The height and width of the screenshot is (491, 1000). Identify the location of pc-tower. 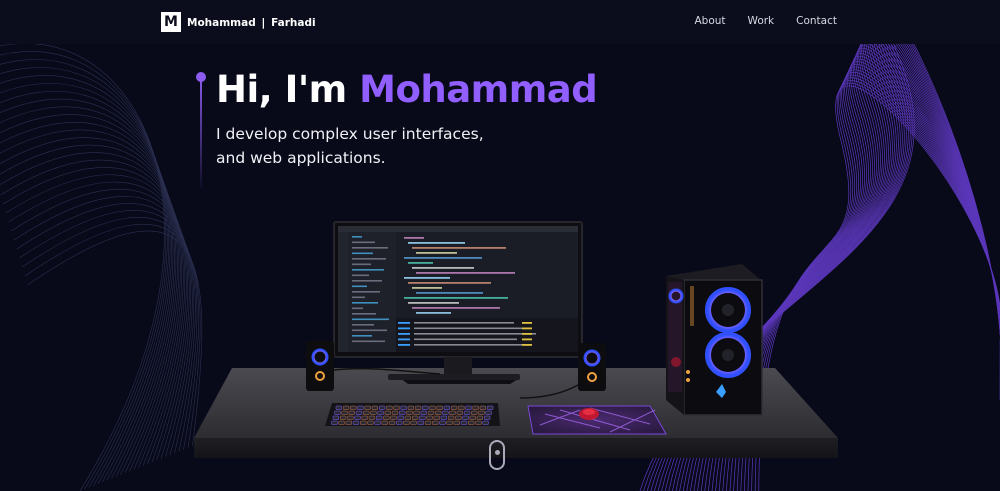
(714, 340).